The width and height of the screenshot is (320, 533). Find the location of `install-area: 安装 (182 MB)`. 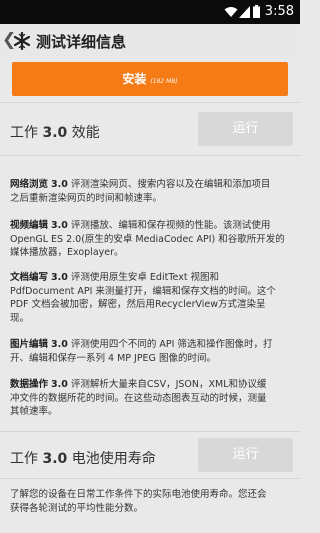

install-area: 安装 (182 MB) is located at coordinates (150, 80).